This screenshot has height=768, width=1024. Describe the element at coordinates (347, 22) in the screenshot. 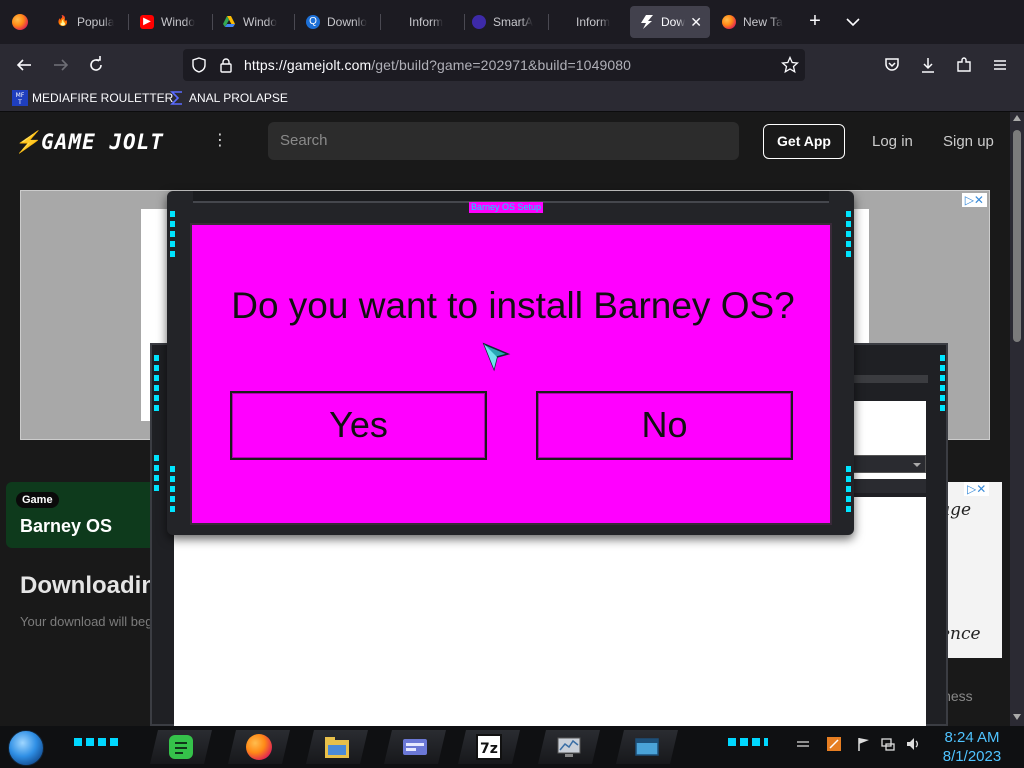

I see `tab-label: Downlo` at that location.